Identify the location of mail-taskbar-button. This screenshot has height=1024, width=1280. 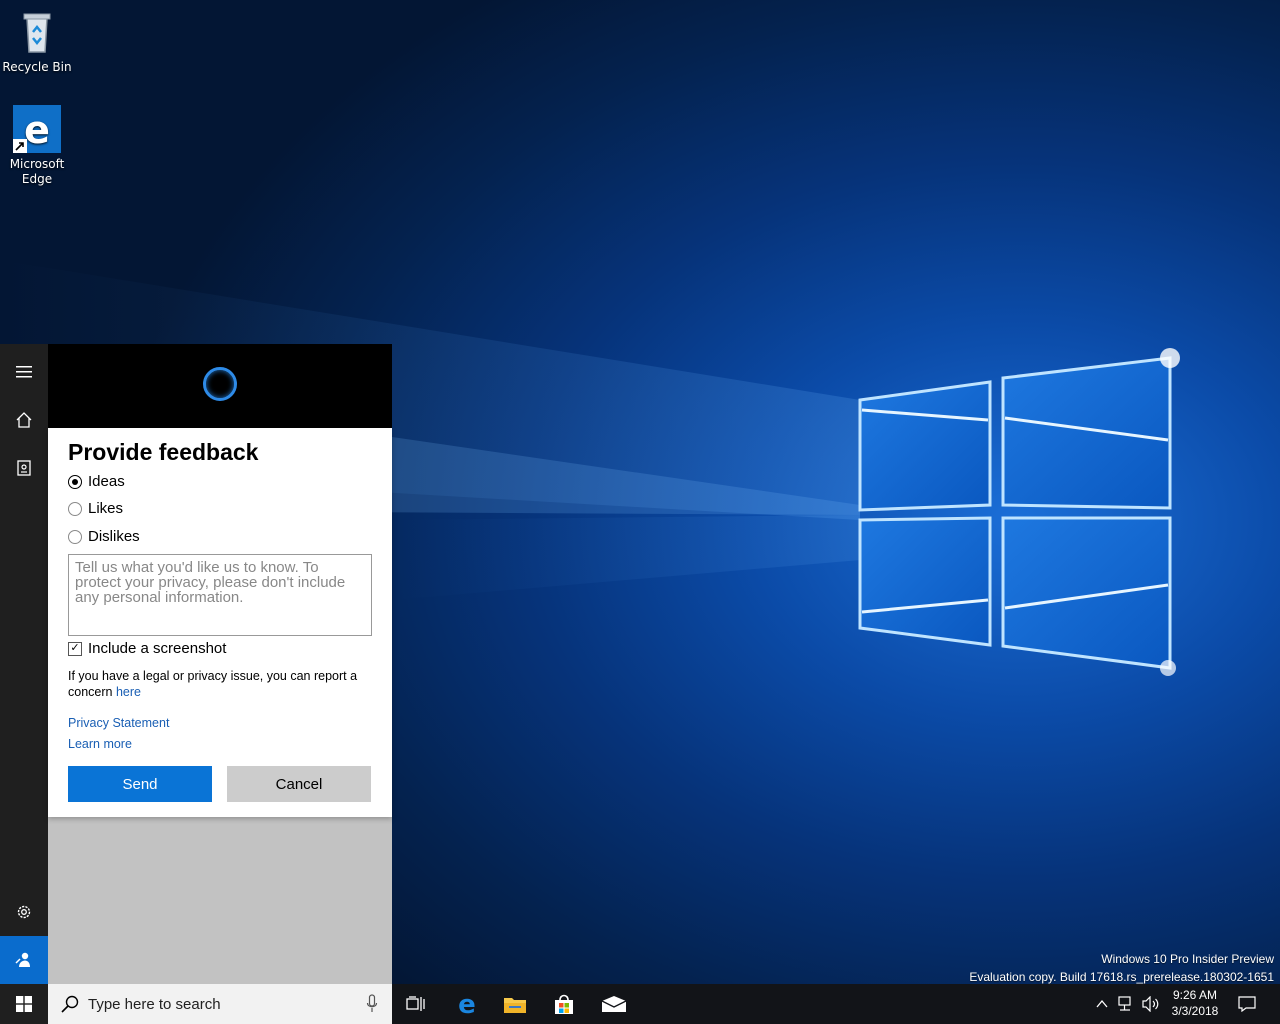
(614, 1004).